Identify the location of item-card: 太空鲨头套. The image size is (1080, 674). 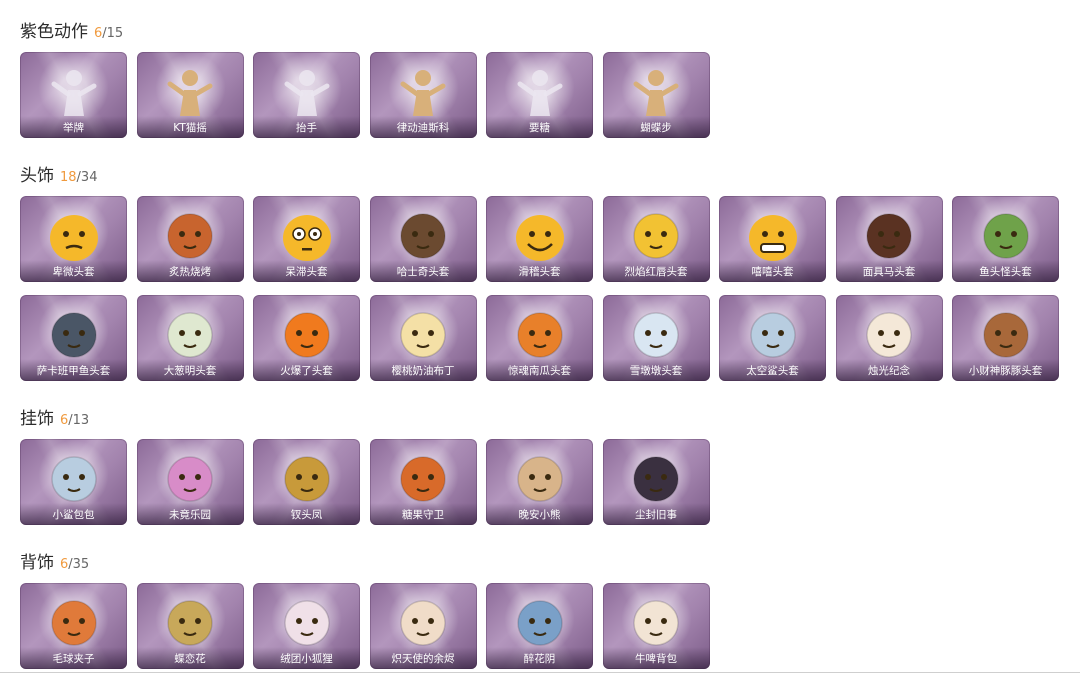
(772, 338).